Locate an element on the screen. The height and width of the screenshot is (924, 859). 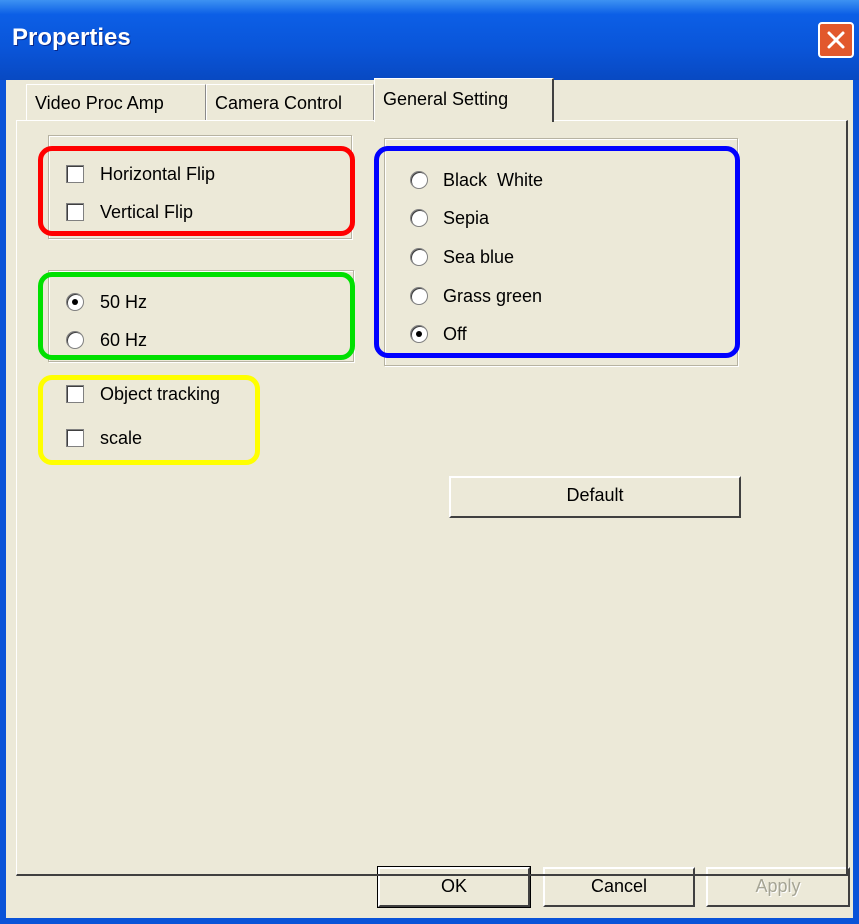
frequency-highlight-box is located at coordinates (196, 316).